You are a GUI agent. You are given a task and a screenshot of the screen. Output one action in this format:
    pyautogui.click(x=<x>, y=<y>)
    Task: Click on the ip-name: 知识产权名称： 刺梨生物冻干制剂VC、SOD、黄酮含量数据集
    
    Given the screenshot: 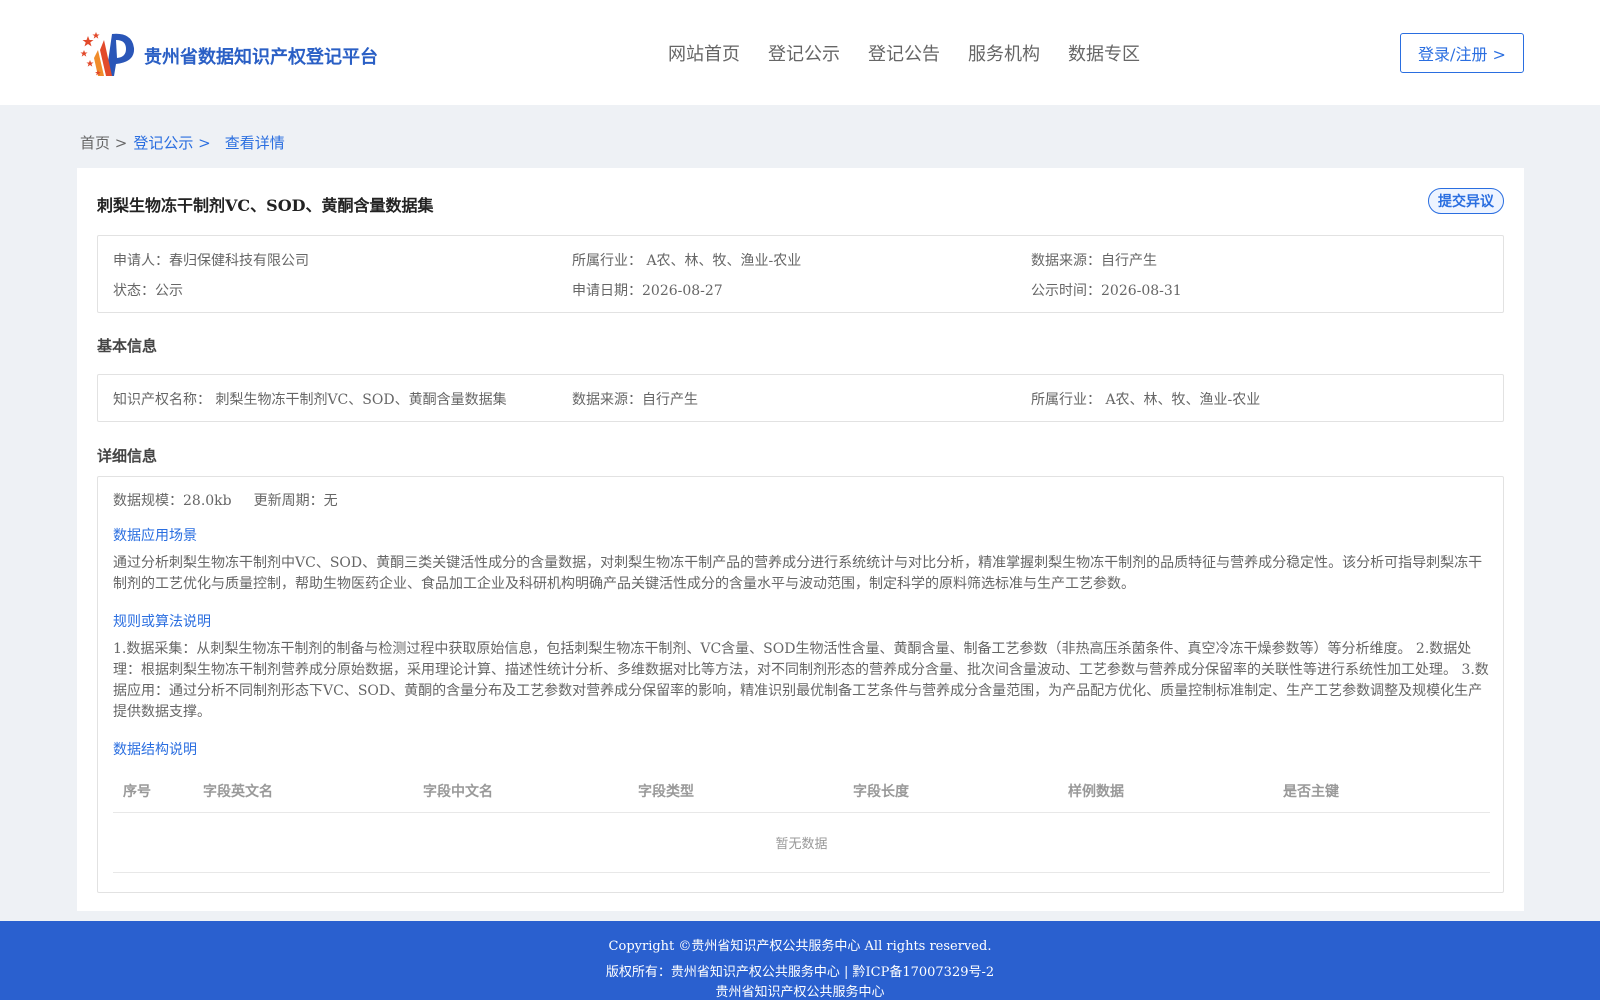 What is the action you would take?
    pyautogui.click(x=310, y=400)
    